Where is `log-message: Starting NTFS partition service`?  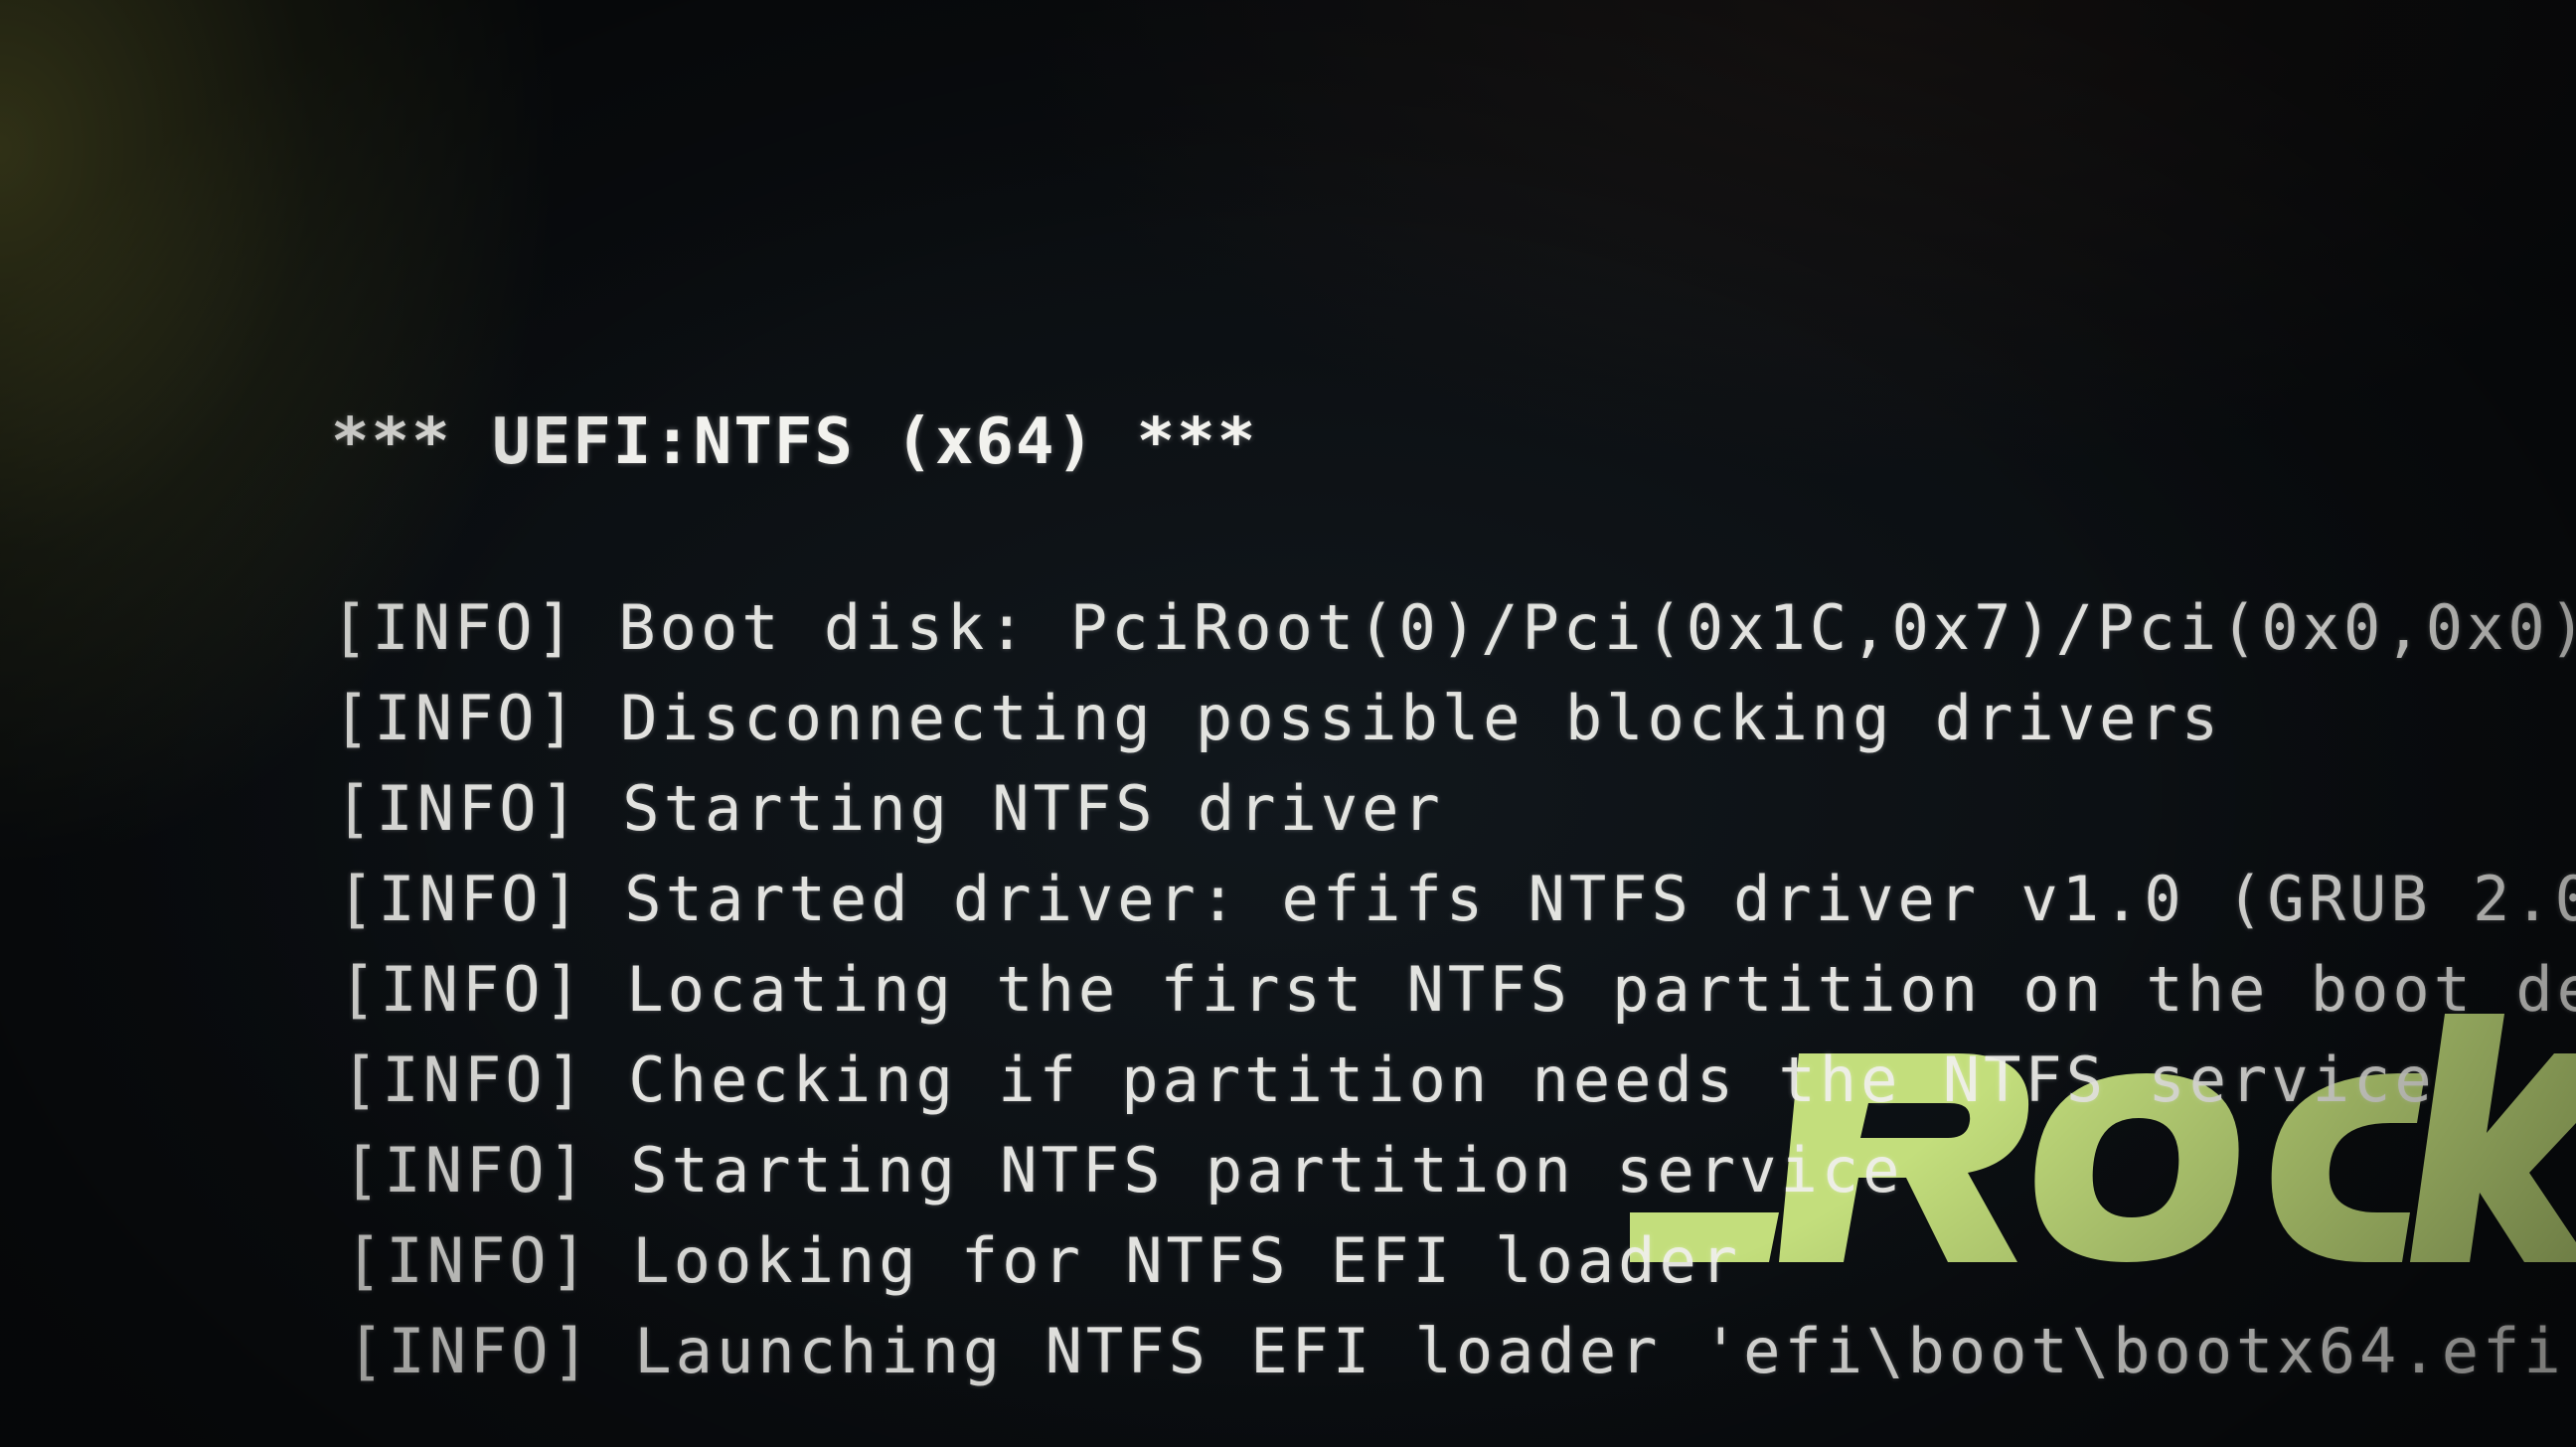
log-message: Starting NTFS partition service is located at coordinates (1267, 1170).